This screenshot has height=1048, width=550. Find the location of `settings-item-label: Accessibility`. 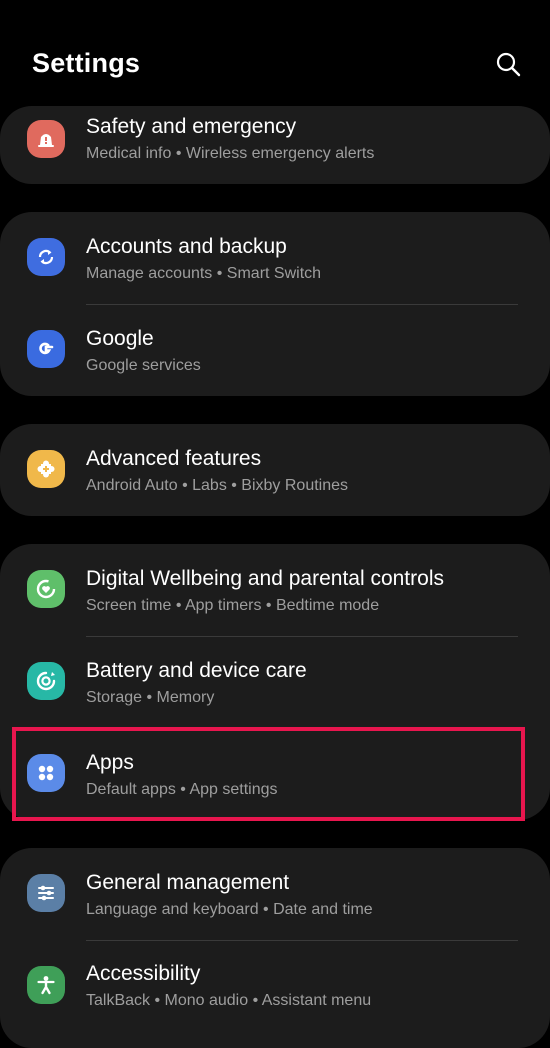

settings-item-label: Accessibility is located at coordinates (143, 973).